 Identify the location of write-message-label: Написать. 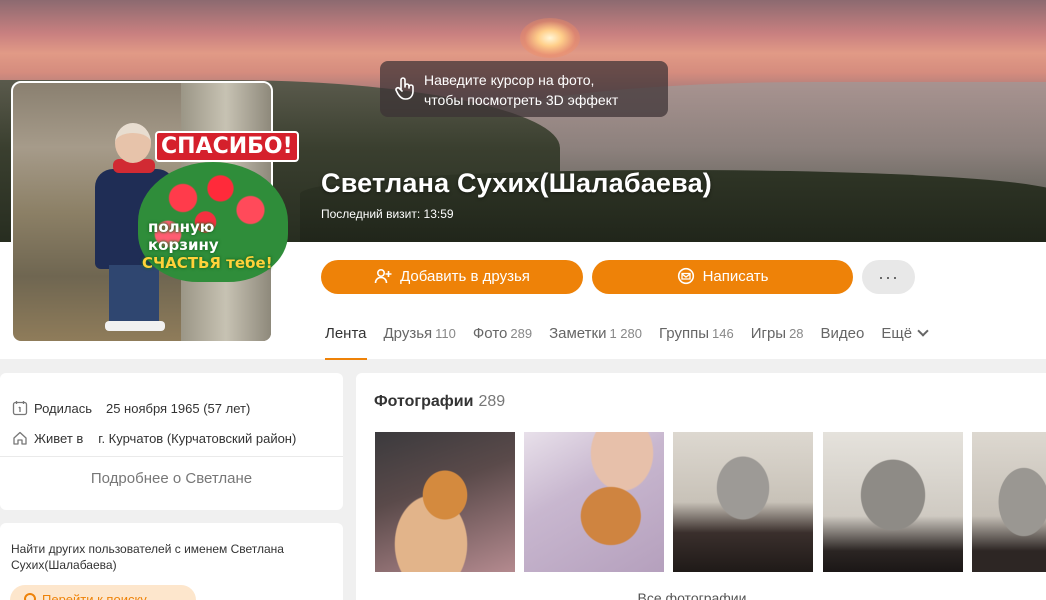
(735, 276).